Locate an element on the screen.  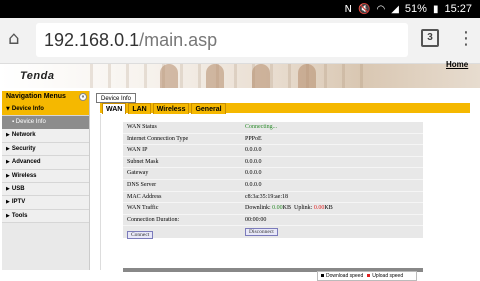
traffic-legend: Download speed Upload speed is located at coordinates (367, 276).